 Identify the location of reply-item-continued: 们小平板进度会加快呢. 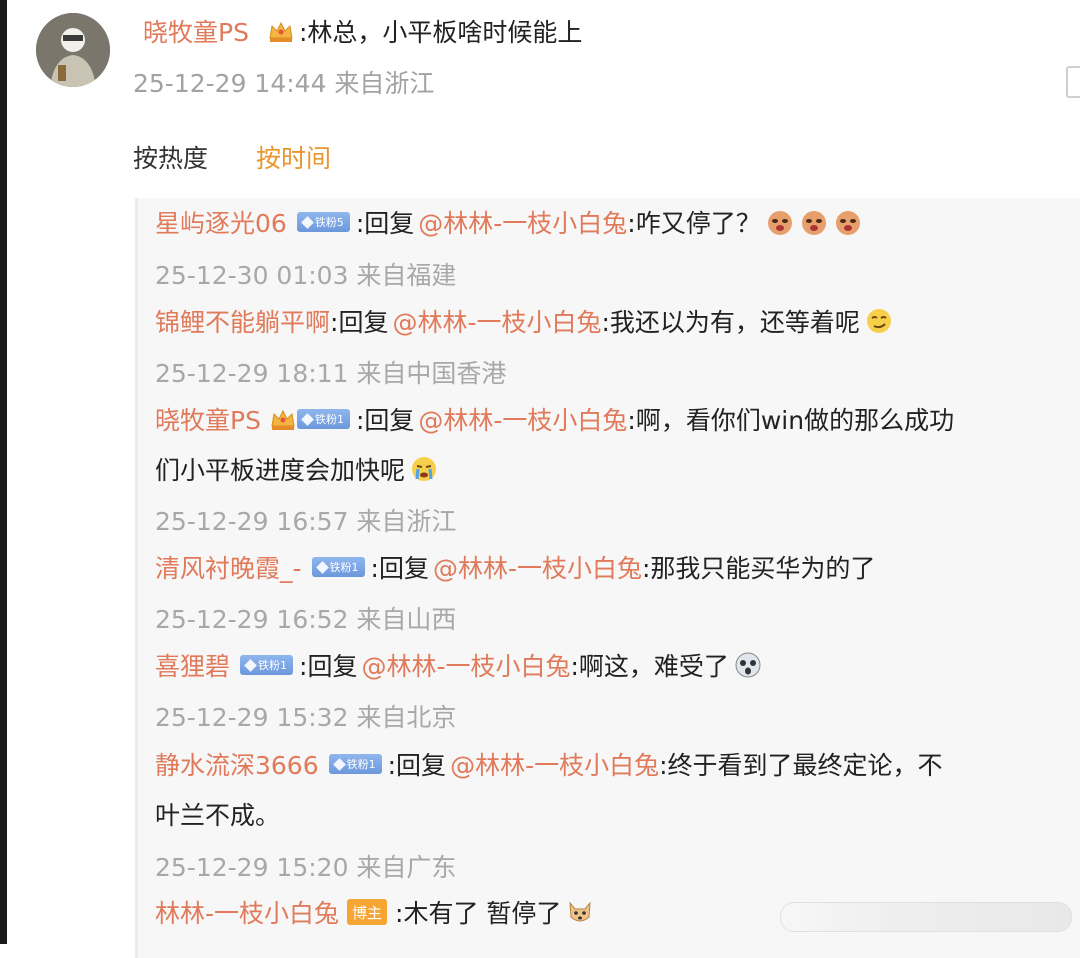
(297, 469).